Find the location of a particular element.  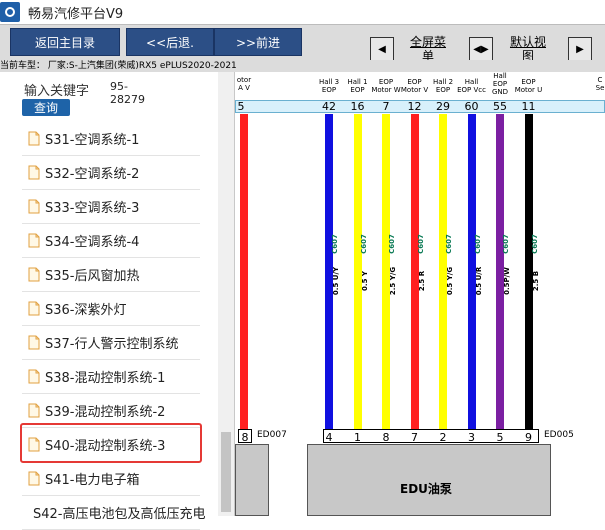

list-item: S41-电力电子箱 is located at coordinates (111, 479).